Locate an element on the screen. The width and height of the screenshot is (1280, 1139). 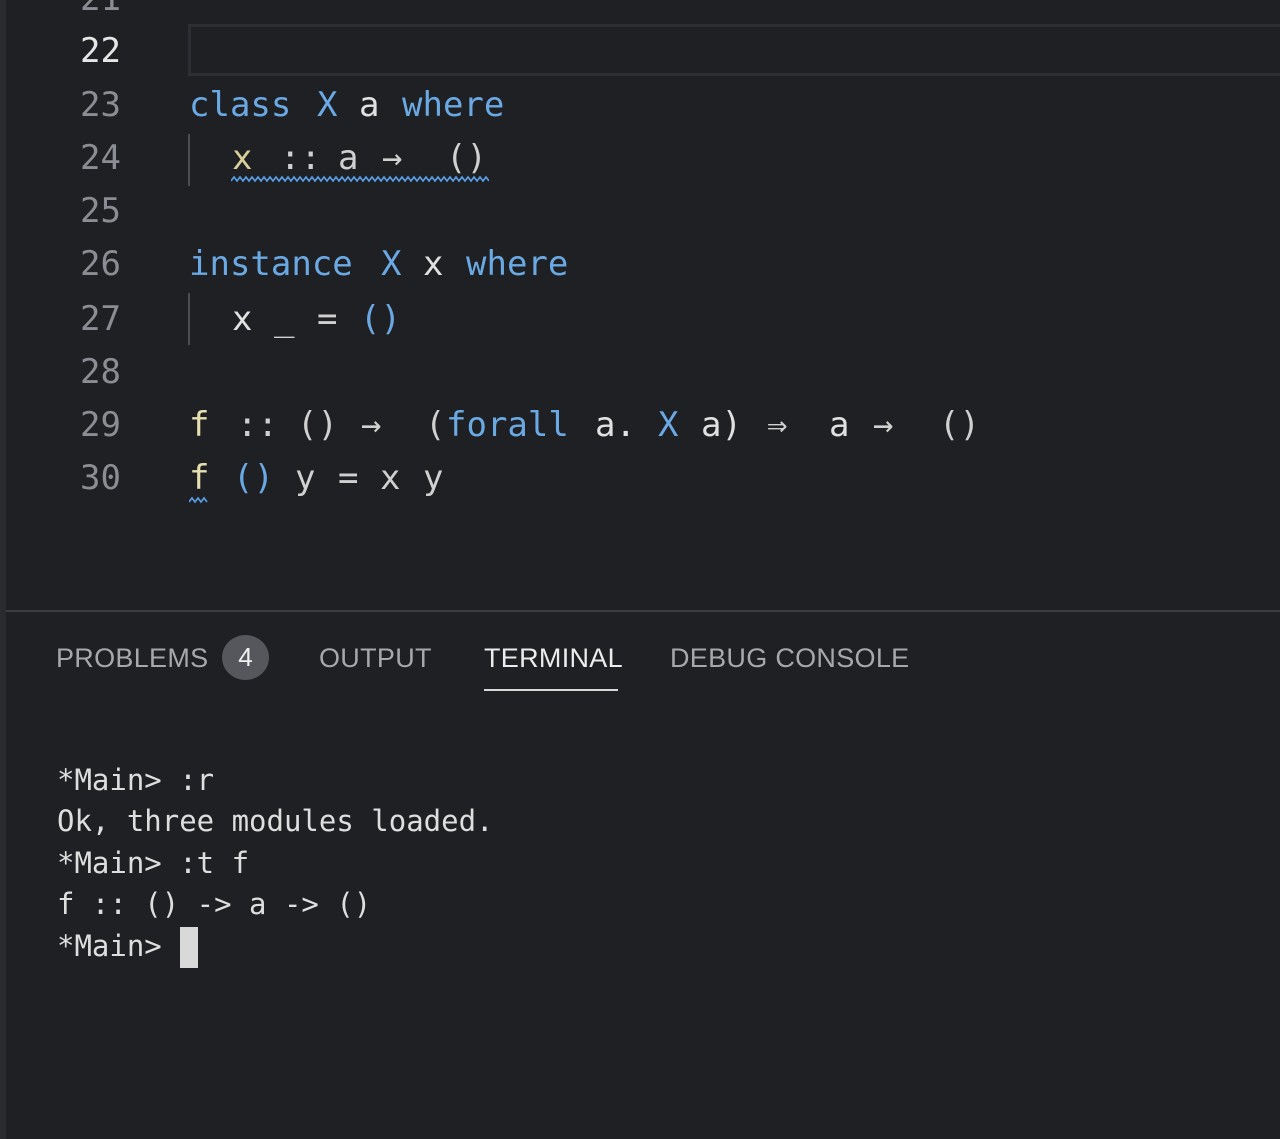
terminal-prompt: *Main> is located at coordinates (118, 946).